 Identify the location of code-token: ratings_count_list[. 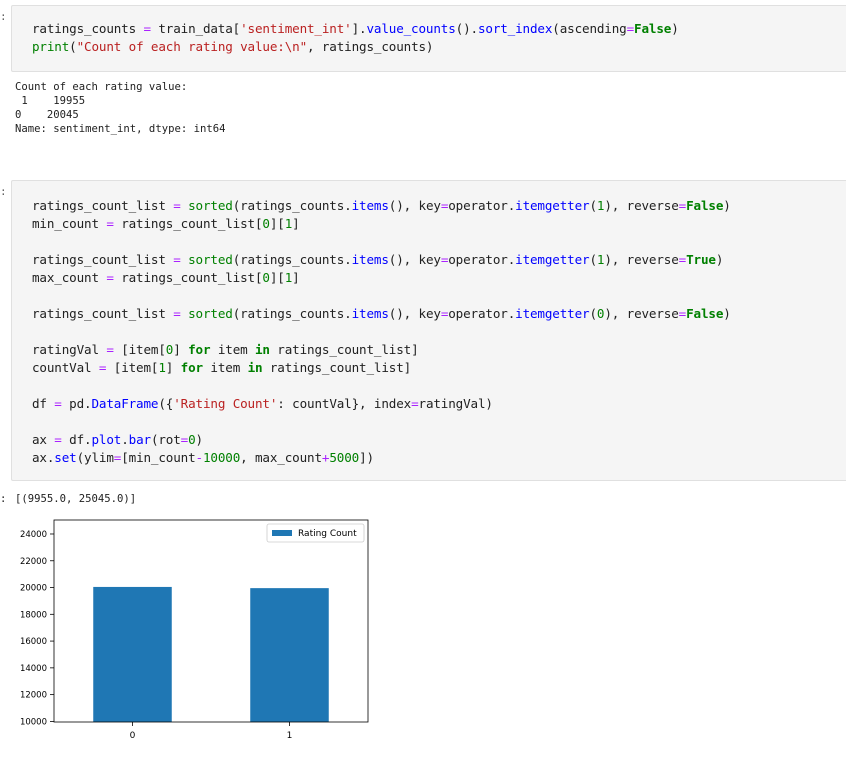
(188, 277).